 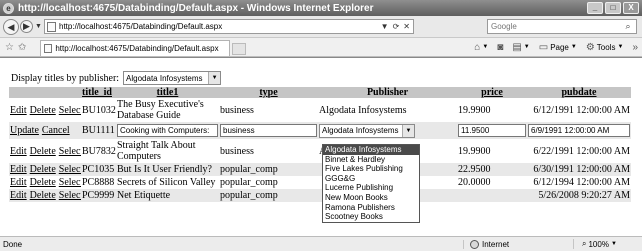 I want to click on search-icon: ⌕, so click(x=628, y=26).